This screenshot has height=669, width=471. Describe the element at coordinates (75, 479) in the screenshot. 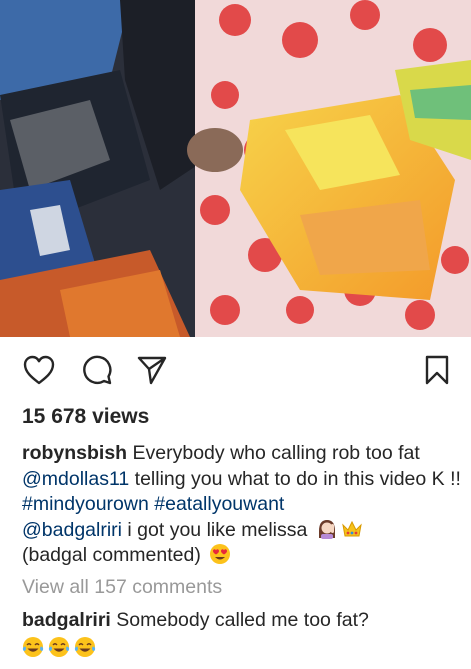

I see `caption-mention: @mdollas11` at that location.